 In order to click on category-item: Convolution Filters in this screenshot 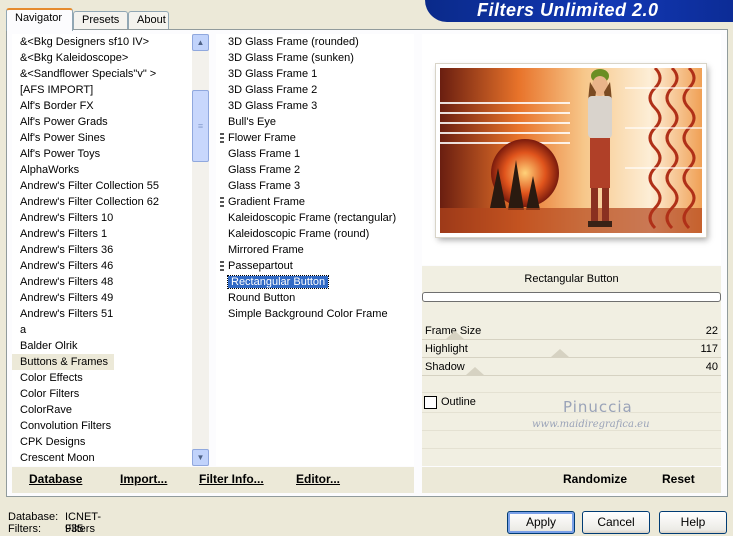, I will do `click(102, 426)`.